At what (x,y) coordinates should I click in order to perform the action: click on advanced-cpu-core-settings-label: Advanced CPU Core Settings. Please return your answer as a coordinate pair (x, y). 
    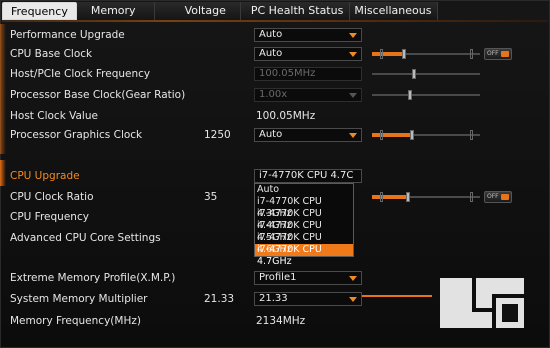
    Looking at the image, I should click on (85, 238).